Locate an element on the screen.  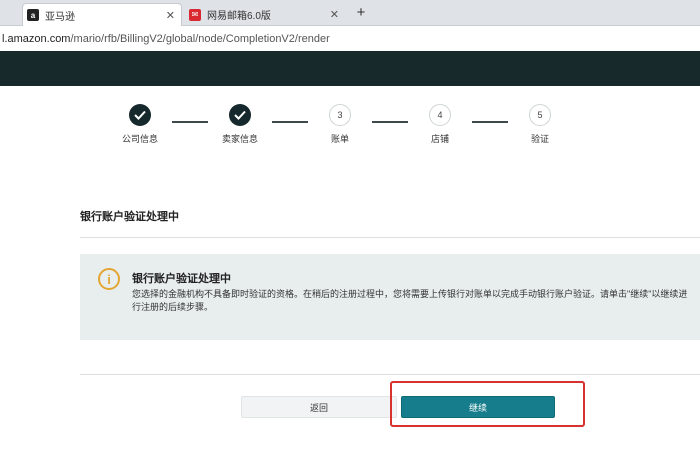
progress-stepper: 公司信息 卖家信息 3 账单 4 店铺 5 验证 is located at coordinates (350, 129).